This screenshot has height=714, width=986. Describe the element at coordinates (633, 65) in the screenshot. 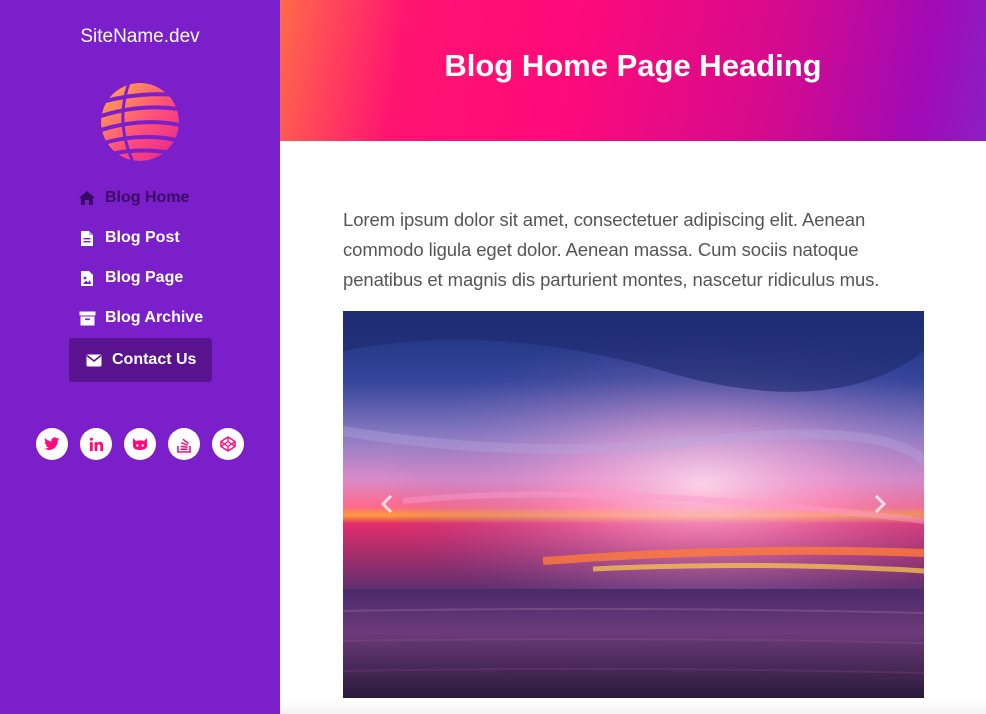

I see `page-title: Blog Home Page Heading` at that location.